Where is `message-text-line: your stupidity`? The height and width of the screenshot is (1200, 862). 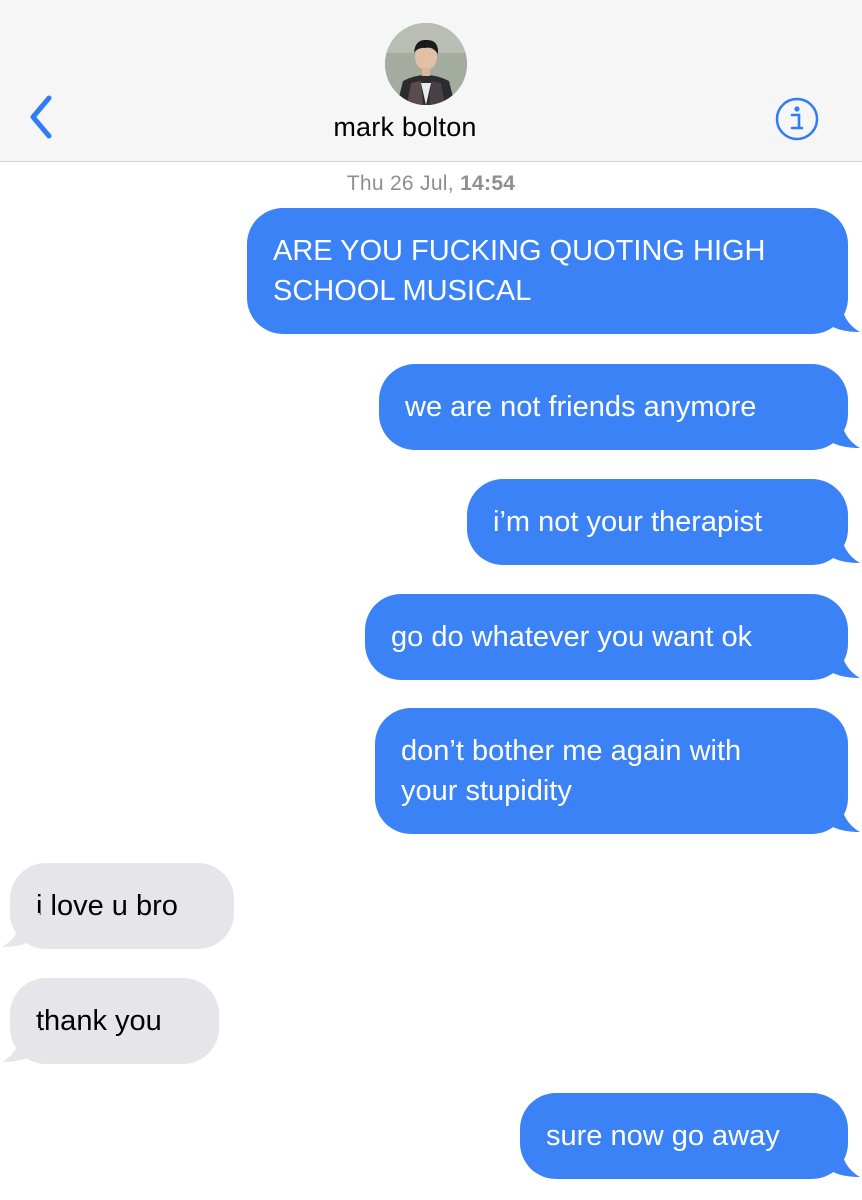
message-text-line: your stupidity is located at coordinates (486, 791).